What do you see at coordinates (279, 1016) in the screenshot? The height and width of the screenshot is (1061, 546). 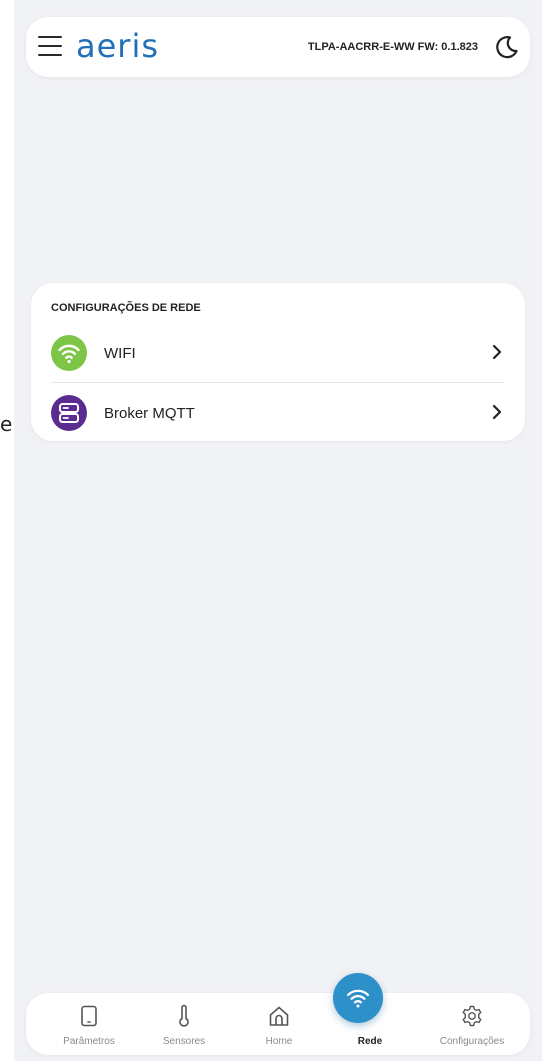 I see `home-icon` at bounding box center [279, 1016].